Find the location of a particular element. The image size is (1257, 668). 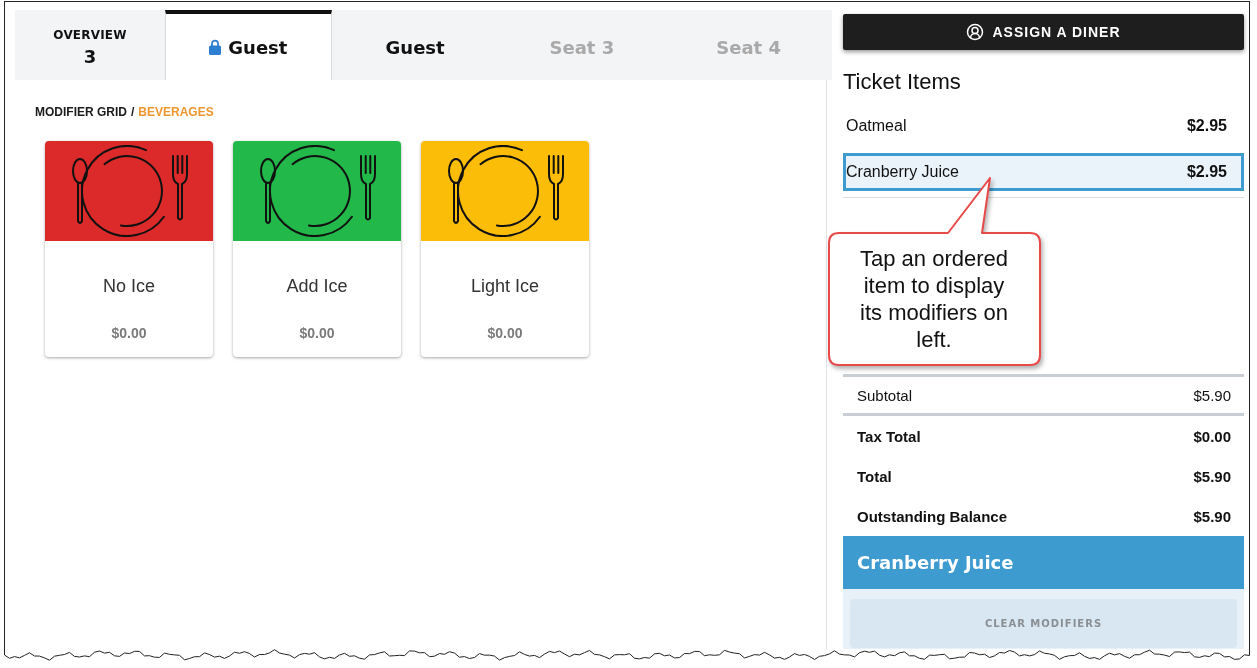

total-value: $0.00 is located at coordinates (1212, 436).